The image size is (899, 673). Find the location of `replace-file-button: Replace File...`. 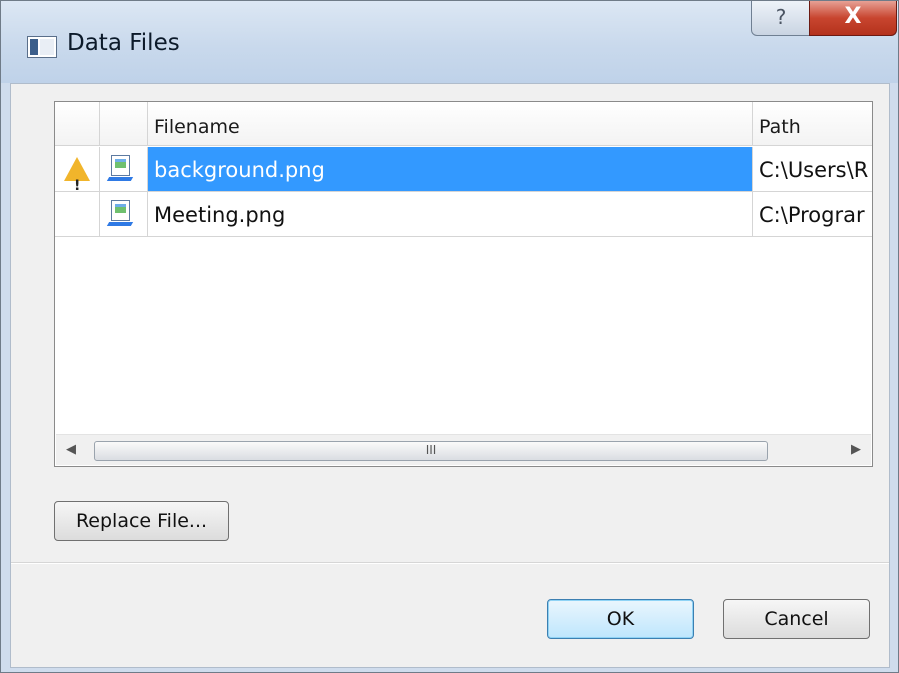

replace-file-button: Replace File... is located at coordinates (141, 521).